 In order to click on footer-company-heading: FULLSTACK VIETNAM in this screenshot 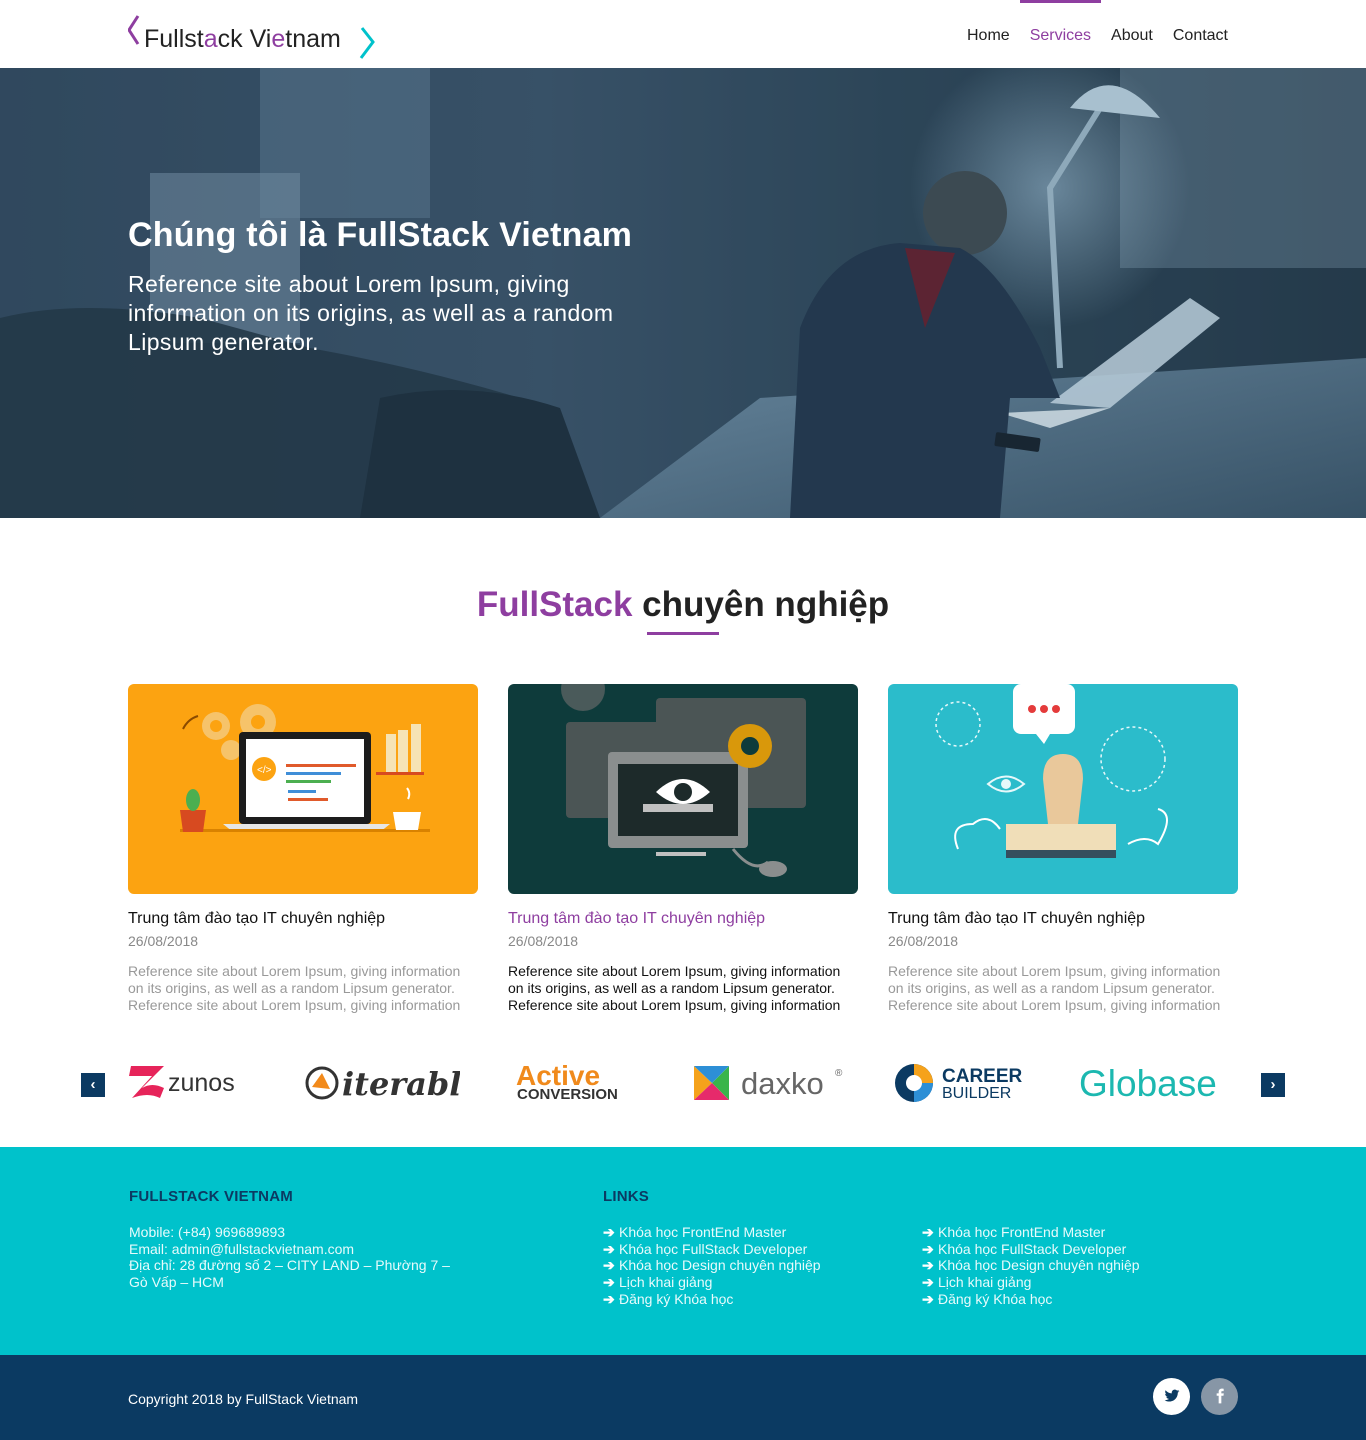, I will do `click(211, 1196)`.